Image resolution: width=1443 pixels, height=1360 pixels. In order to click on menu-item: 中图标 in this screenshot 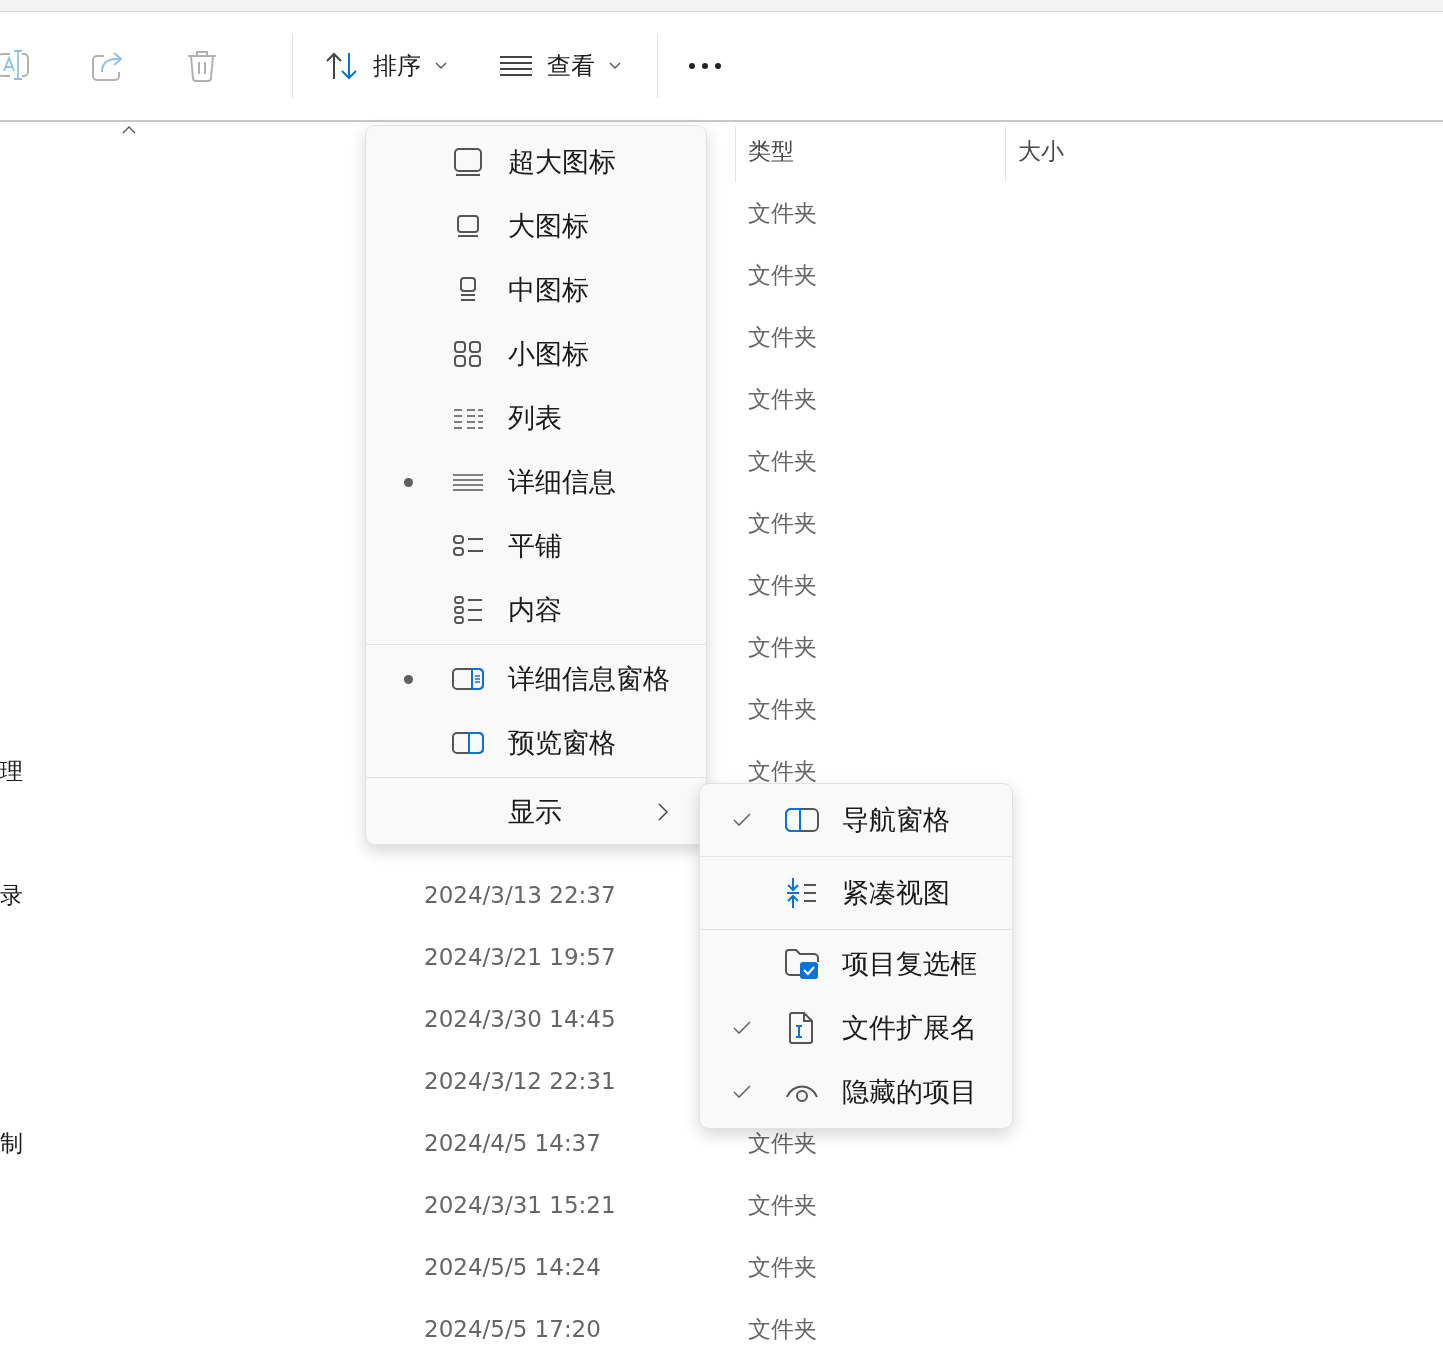, I will do `click(536, 290)`.